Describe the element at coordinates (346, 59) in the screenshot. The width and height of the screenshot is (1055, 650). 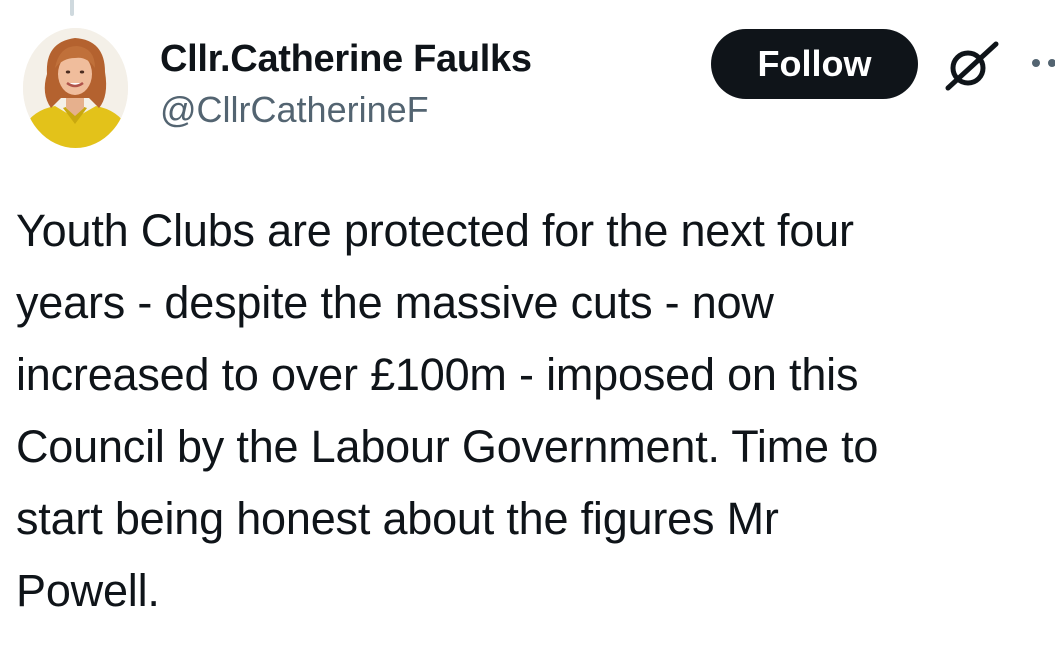
I see `author-display-name: Cllr.Catherine Faulks` at that location.